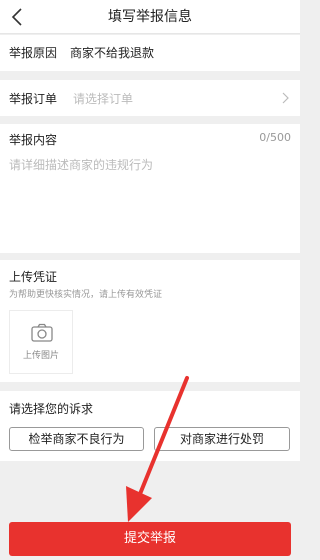 This screenshot has height=560, width=320. Describe the element at coordinates (51, 409) in the screenshot. I see `claims-label: 请选择您的诉求` at that location.